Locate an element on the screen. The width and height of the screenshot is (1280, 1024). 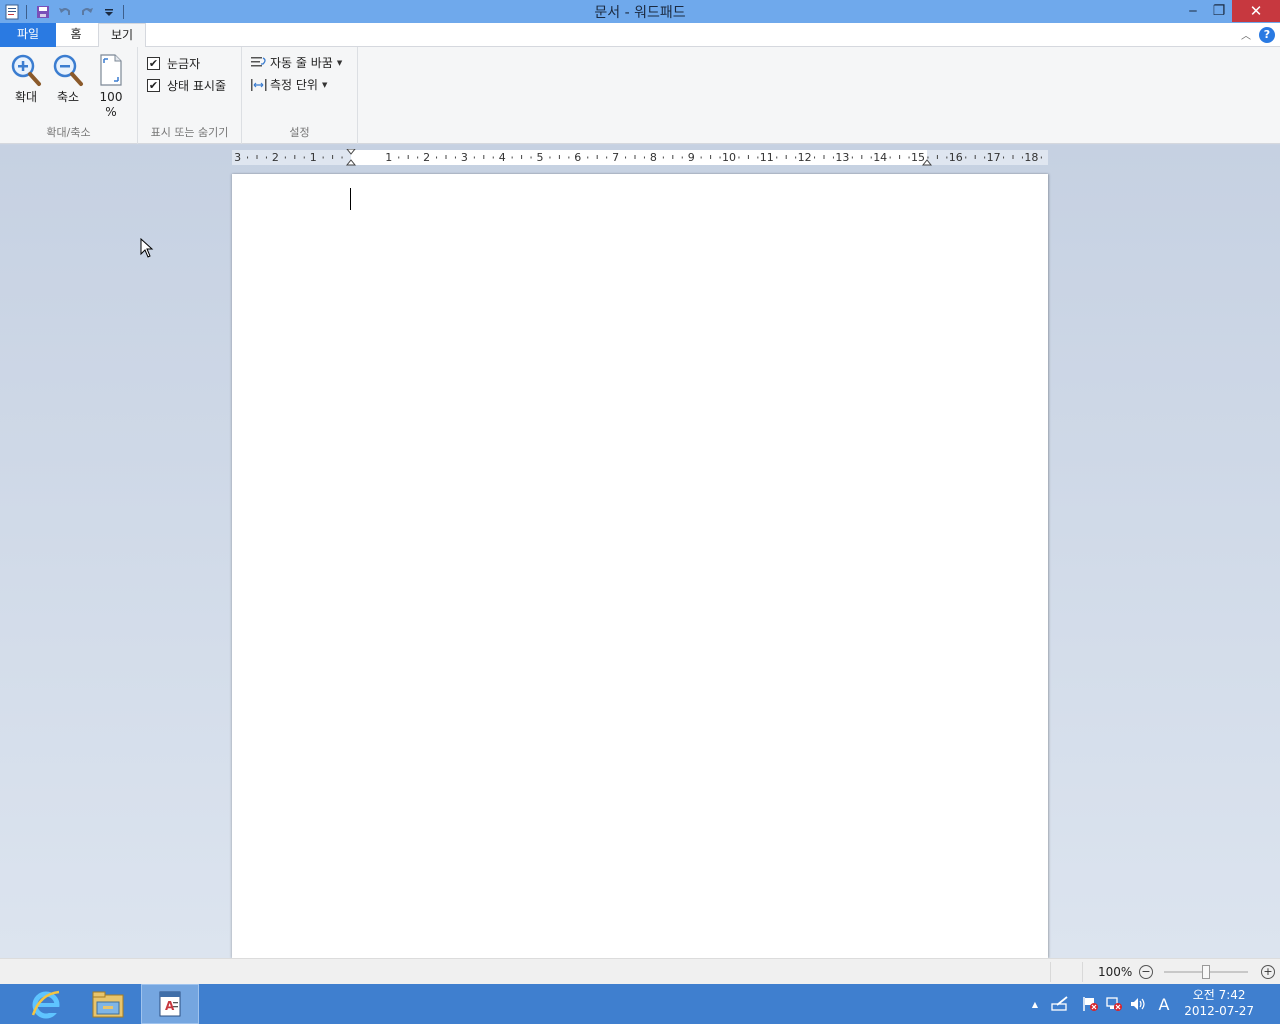
ruler-label: 4 is located at coordinates (502, 157).